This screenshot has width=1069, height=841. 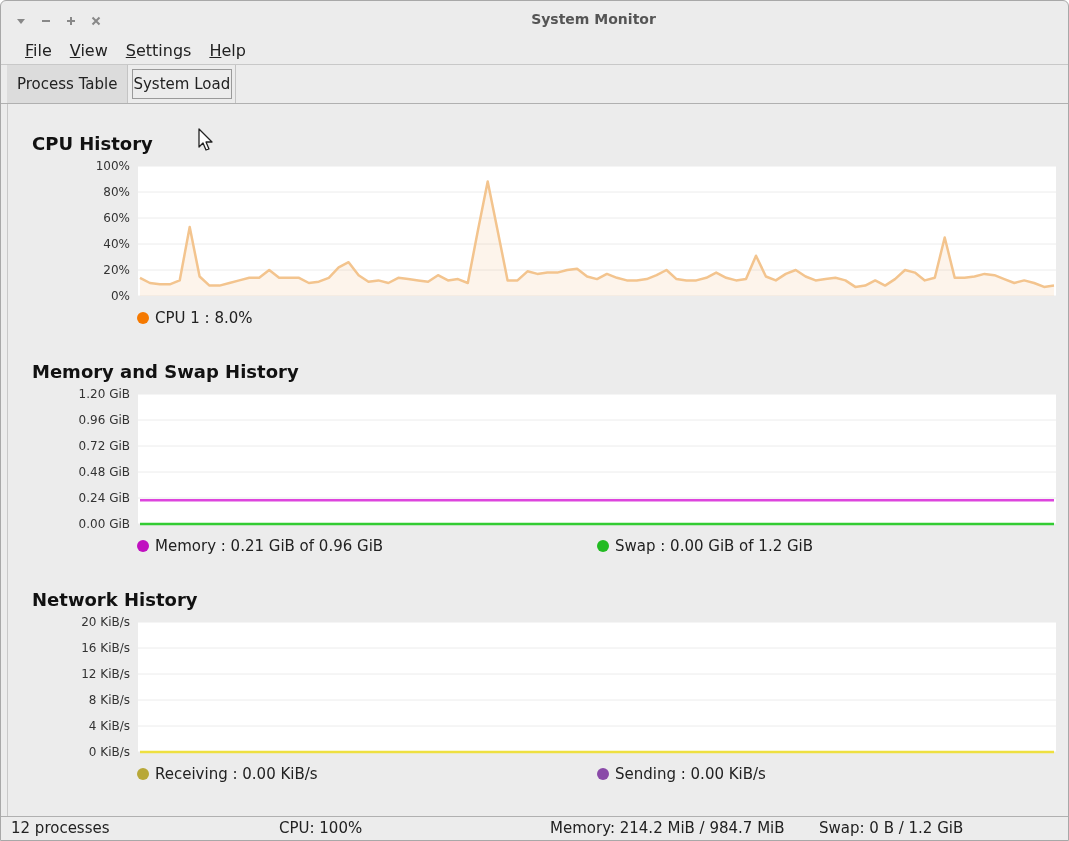 I want to click on axis-tick-label: 40%, so click(x=116, y=243).